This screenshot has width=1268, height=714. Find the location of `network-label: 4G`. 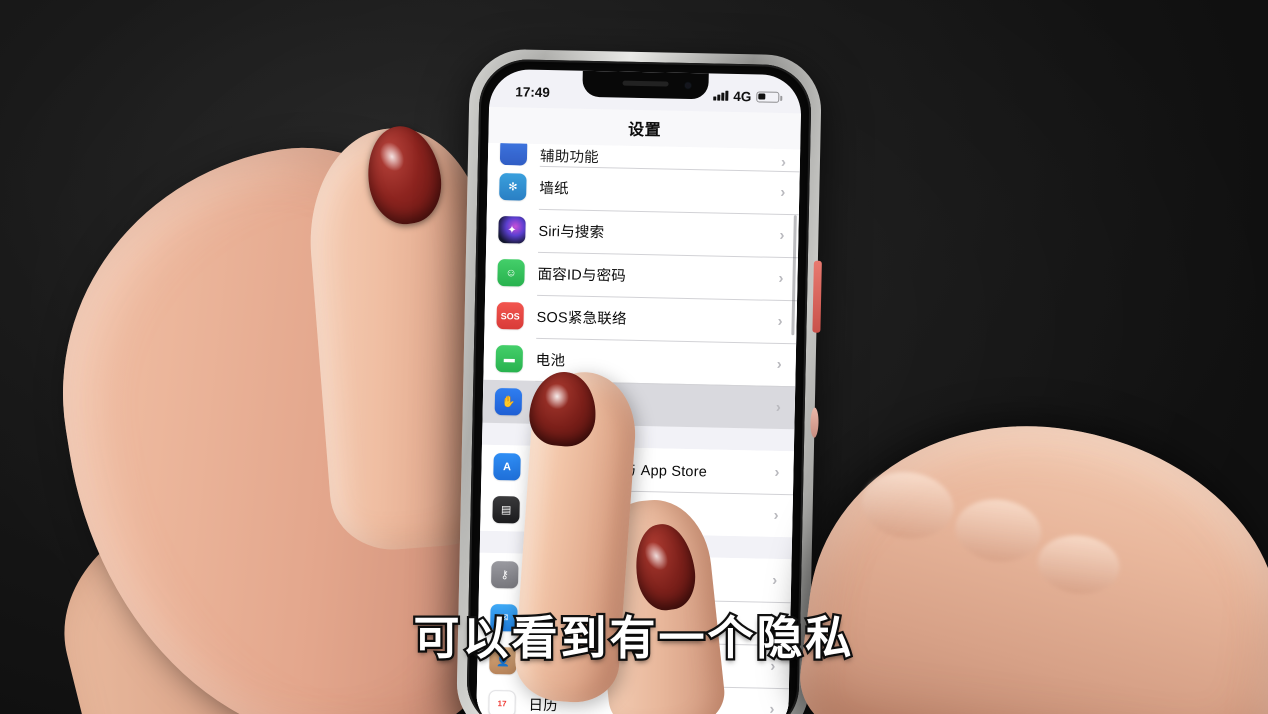

network-label: 4G is located at coordinates (742, 96).